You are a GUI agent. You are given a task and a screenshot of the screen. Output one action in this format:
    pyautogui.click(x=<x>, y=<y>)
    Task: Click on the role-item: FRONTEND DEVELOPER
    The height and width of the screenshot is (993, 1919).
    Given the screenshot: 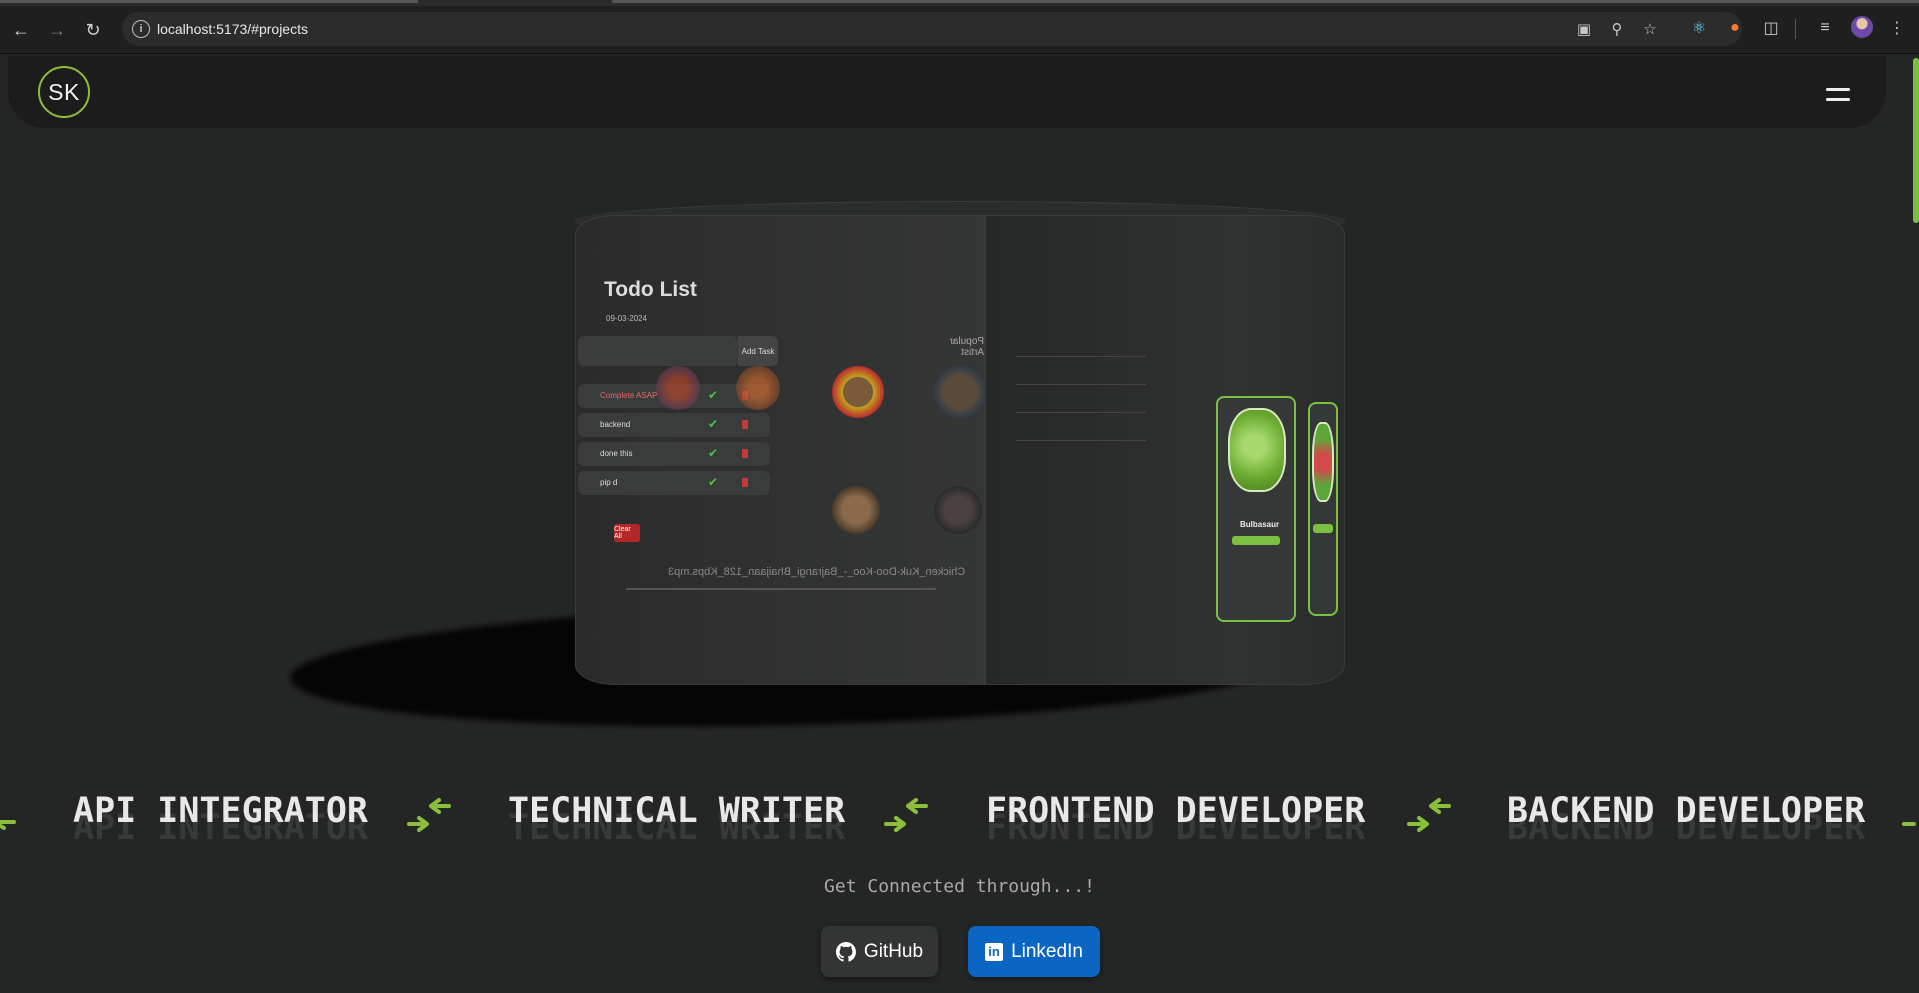 What is the action you would take?
    pyautogui.click(x=1176, y=811)
    